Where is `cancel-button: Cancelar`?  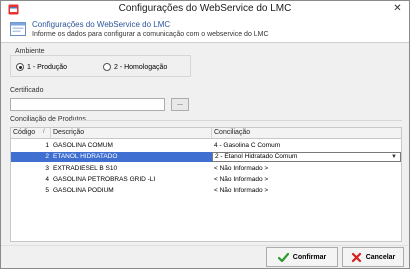
cancel-button: Cancelar is located at coordinates (373, 257).